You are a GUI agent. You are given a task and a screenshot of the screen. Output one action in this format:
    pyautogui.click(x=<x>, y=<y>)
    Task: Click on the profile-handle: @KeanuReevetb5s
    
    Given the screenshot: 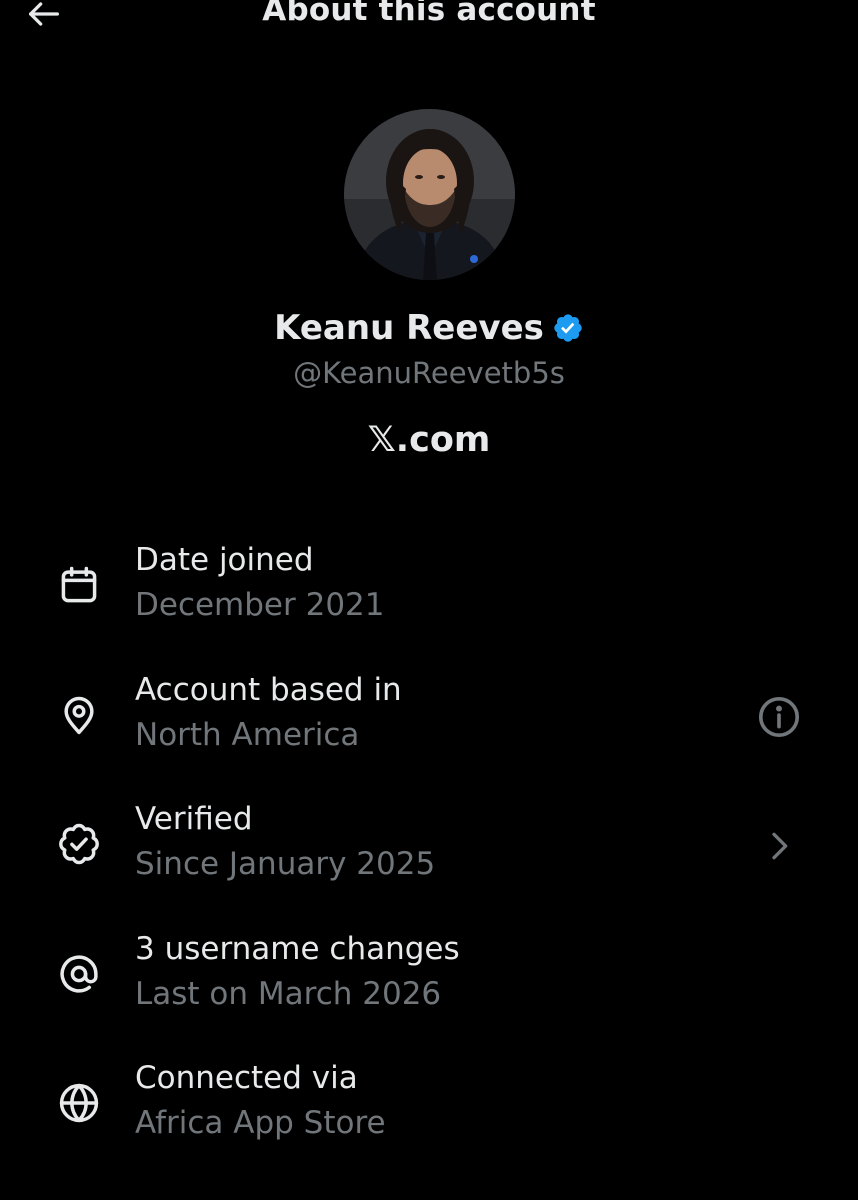 What is the action you would take?
    pyautogui.click(x=429, y=373)
    